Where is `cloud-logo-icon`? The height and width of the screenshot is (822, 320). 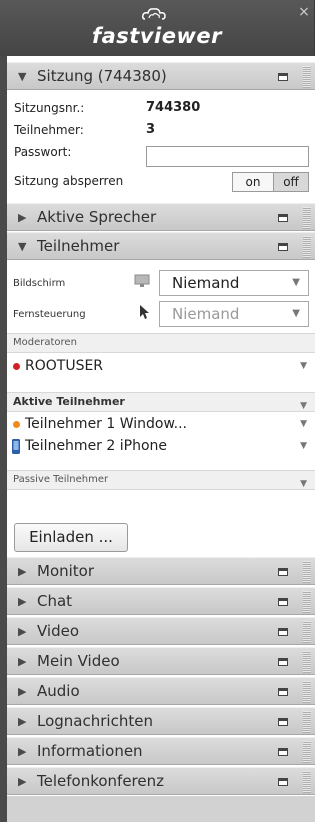
cloud-logo-icon is located at coordinates (154, 14).